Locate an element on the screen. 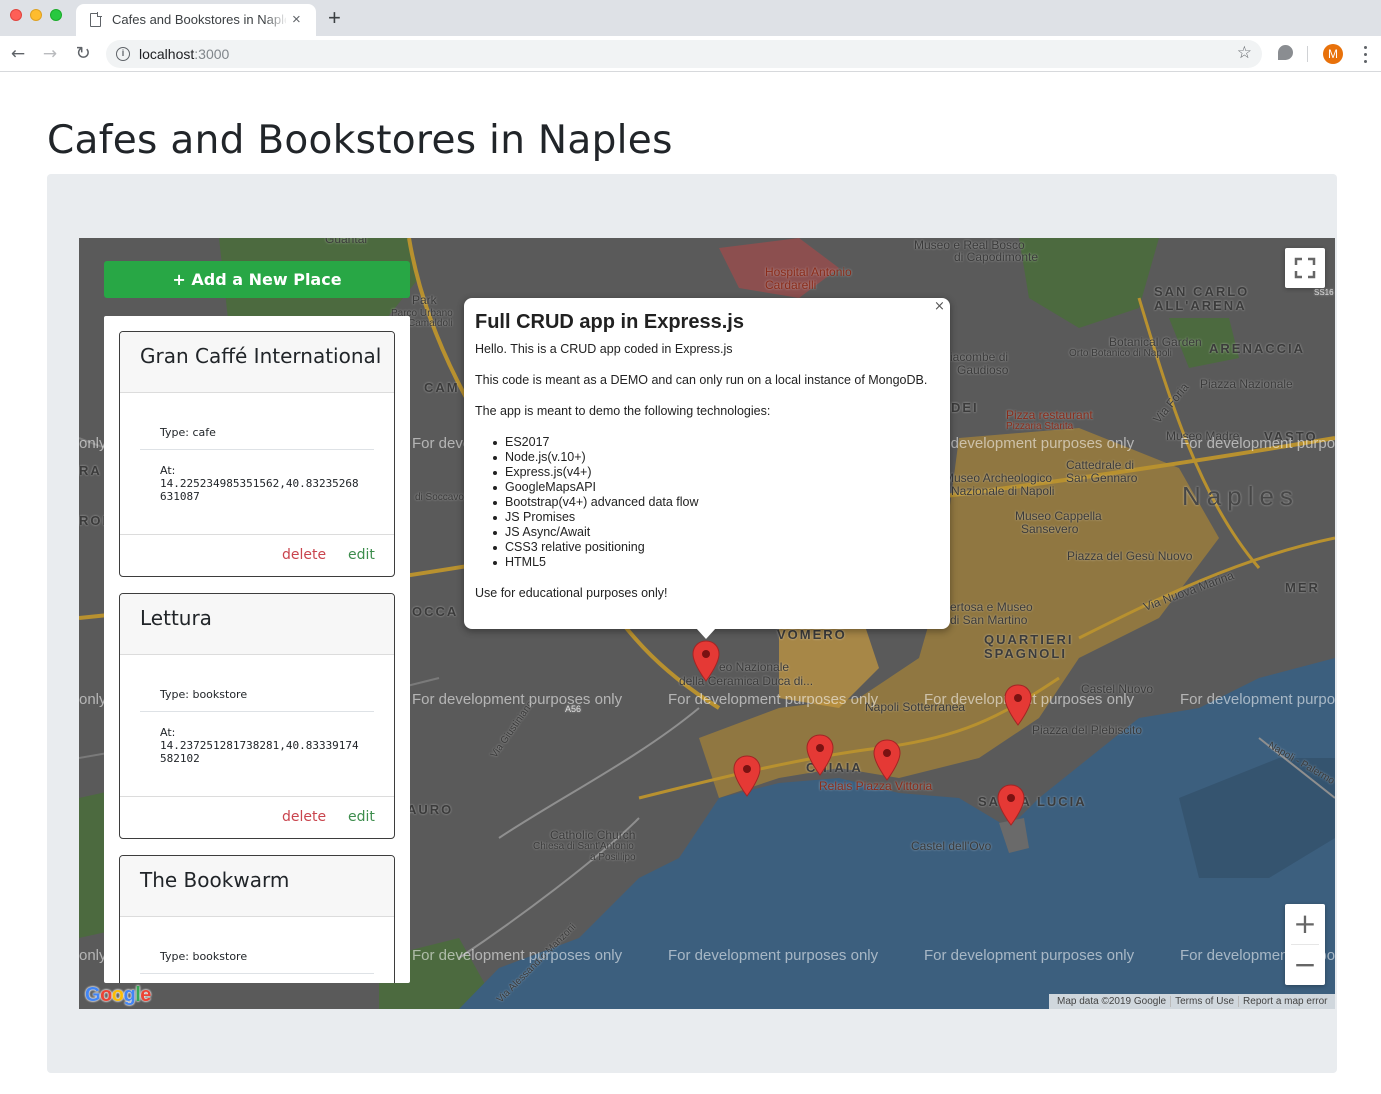 Image resolution: width=1381 pixels, height=1094 pixels. site-info-icon: i is located at coordinates (123, 54).